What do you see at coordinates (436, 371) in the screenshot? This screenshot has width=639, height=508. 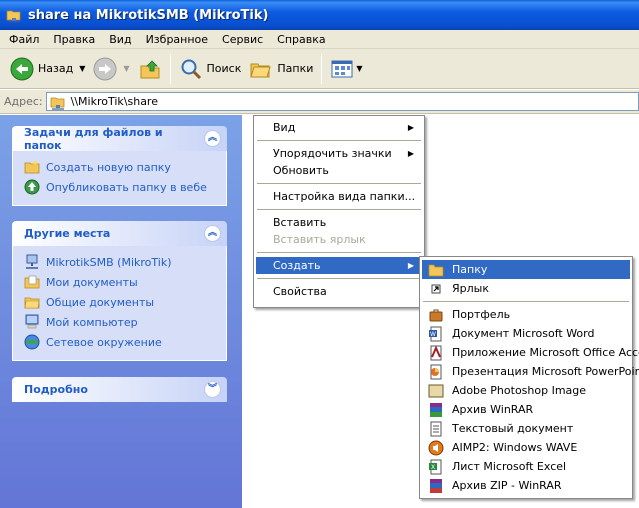 I see `powerpoint-icon` at bounding box center [436, 371].